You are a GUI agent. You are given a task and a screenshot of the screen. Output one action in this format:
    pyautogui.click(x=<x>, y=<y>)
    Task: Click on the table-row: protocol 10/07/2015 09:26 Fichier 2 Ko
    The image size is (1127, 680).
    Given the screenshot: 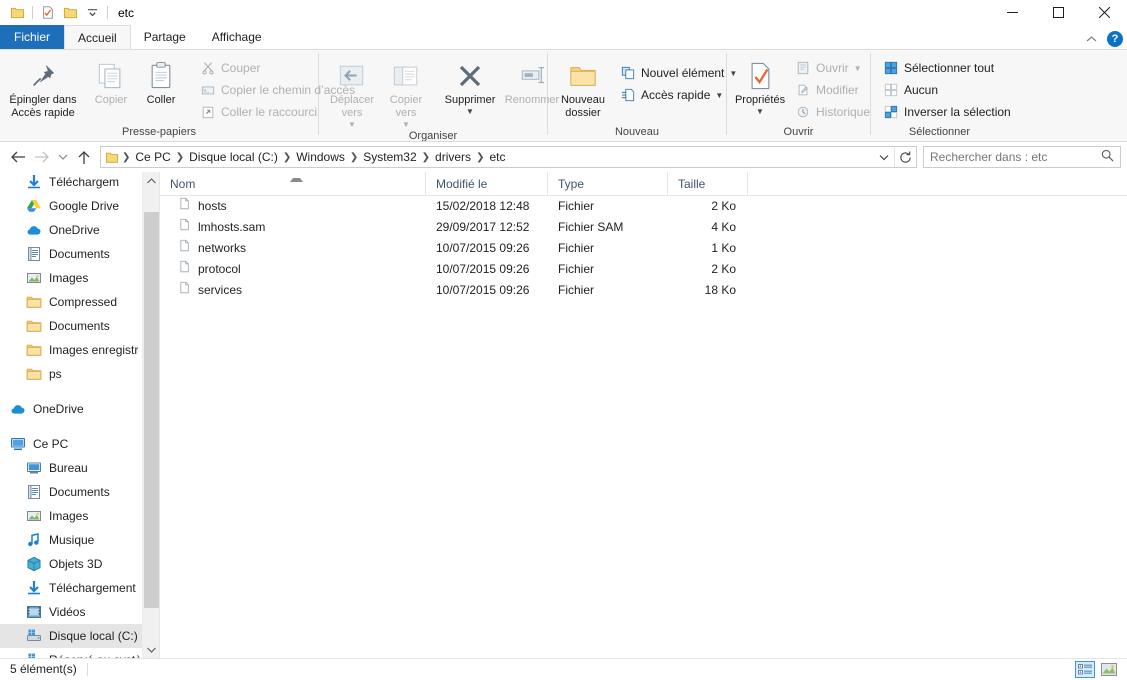 What is the action you would take?
    pyautogui.click(x=643, y=269)
    